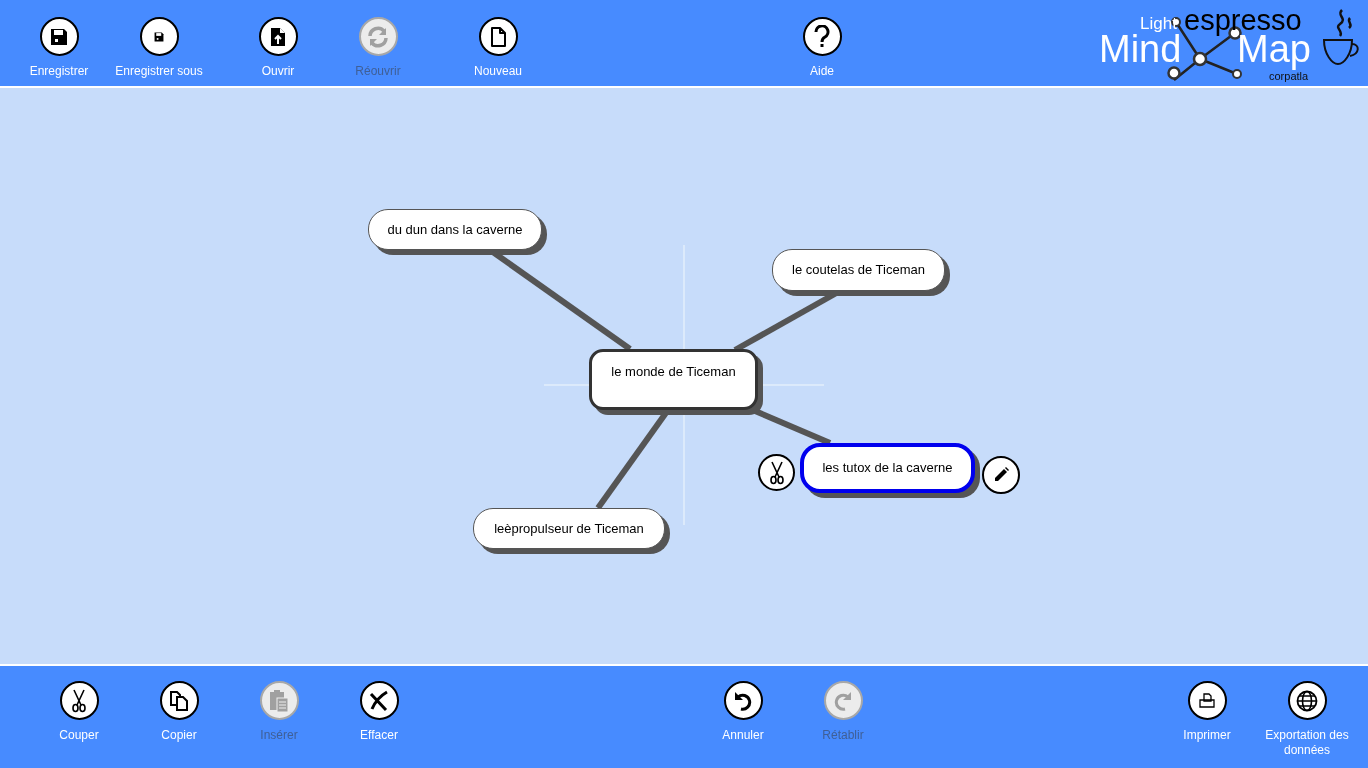 Image resolution: width=1368 pixels, height=768 pixels. What do you see at coordinates (278, 36) in the screenshot?
I see `file-upload-icon` at bounding box center [278, 36].